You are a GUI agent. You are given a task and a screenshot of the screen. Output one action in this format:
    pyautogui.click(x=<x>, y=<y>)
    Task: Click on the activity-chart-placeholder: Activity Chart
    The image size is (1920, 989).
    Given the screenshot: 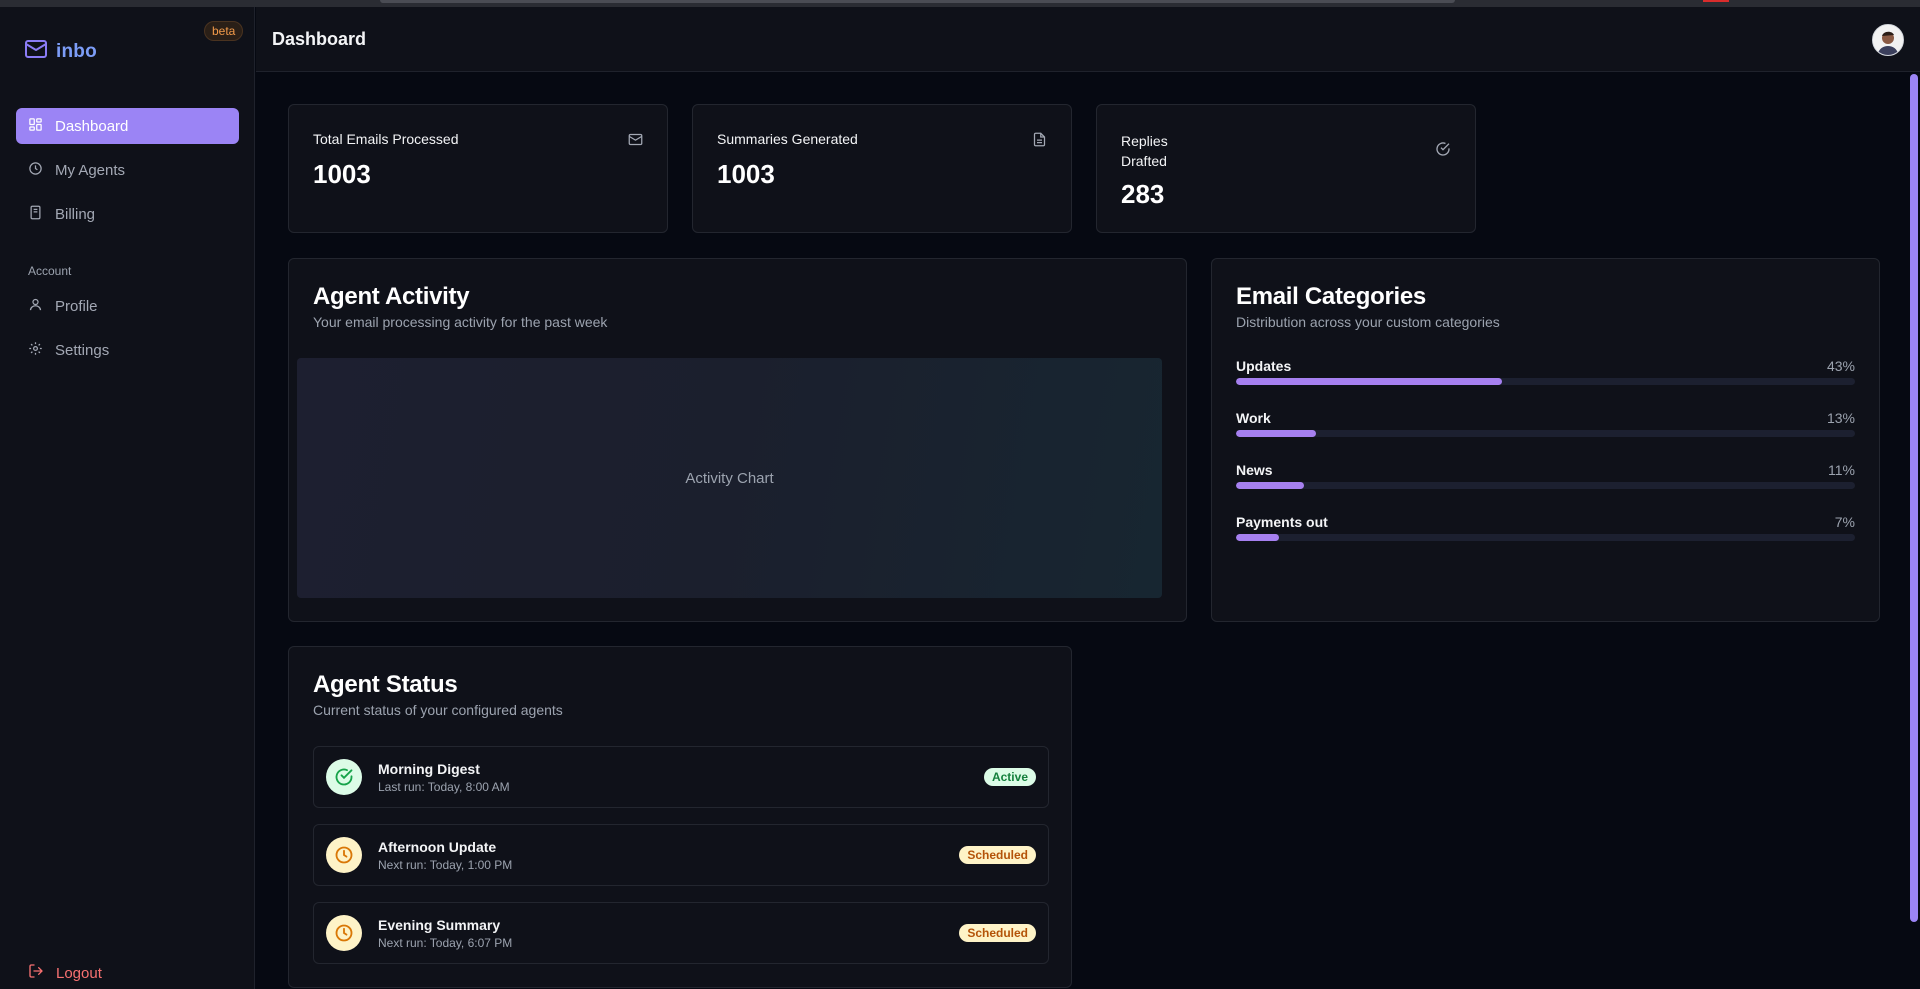 What is the action you would take?
    pyautogui.click(x=729, y=478)
    